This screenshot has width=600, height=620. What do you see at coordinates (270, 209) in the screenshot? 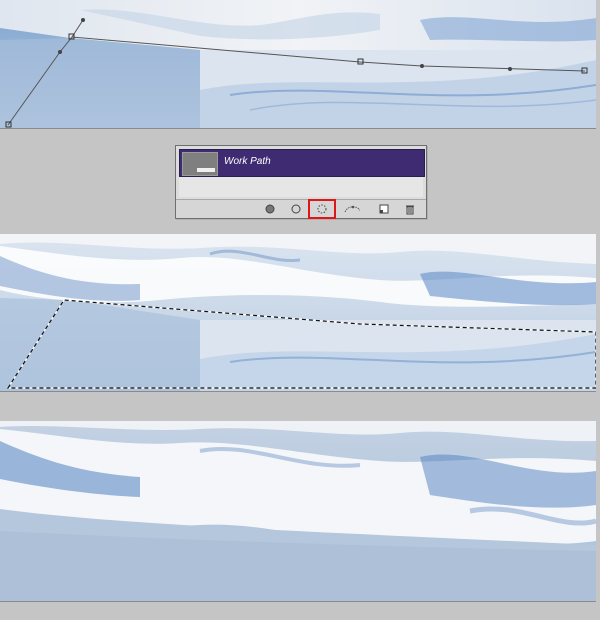
I see `fill-path-icon` at bounding box center [270, 209].